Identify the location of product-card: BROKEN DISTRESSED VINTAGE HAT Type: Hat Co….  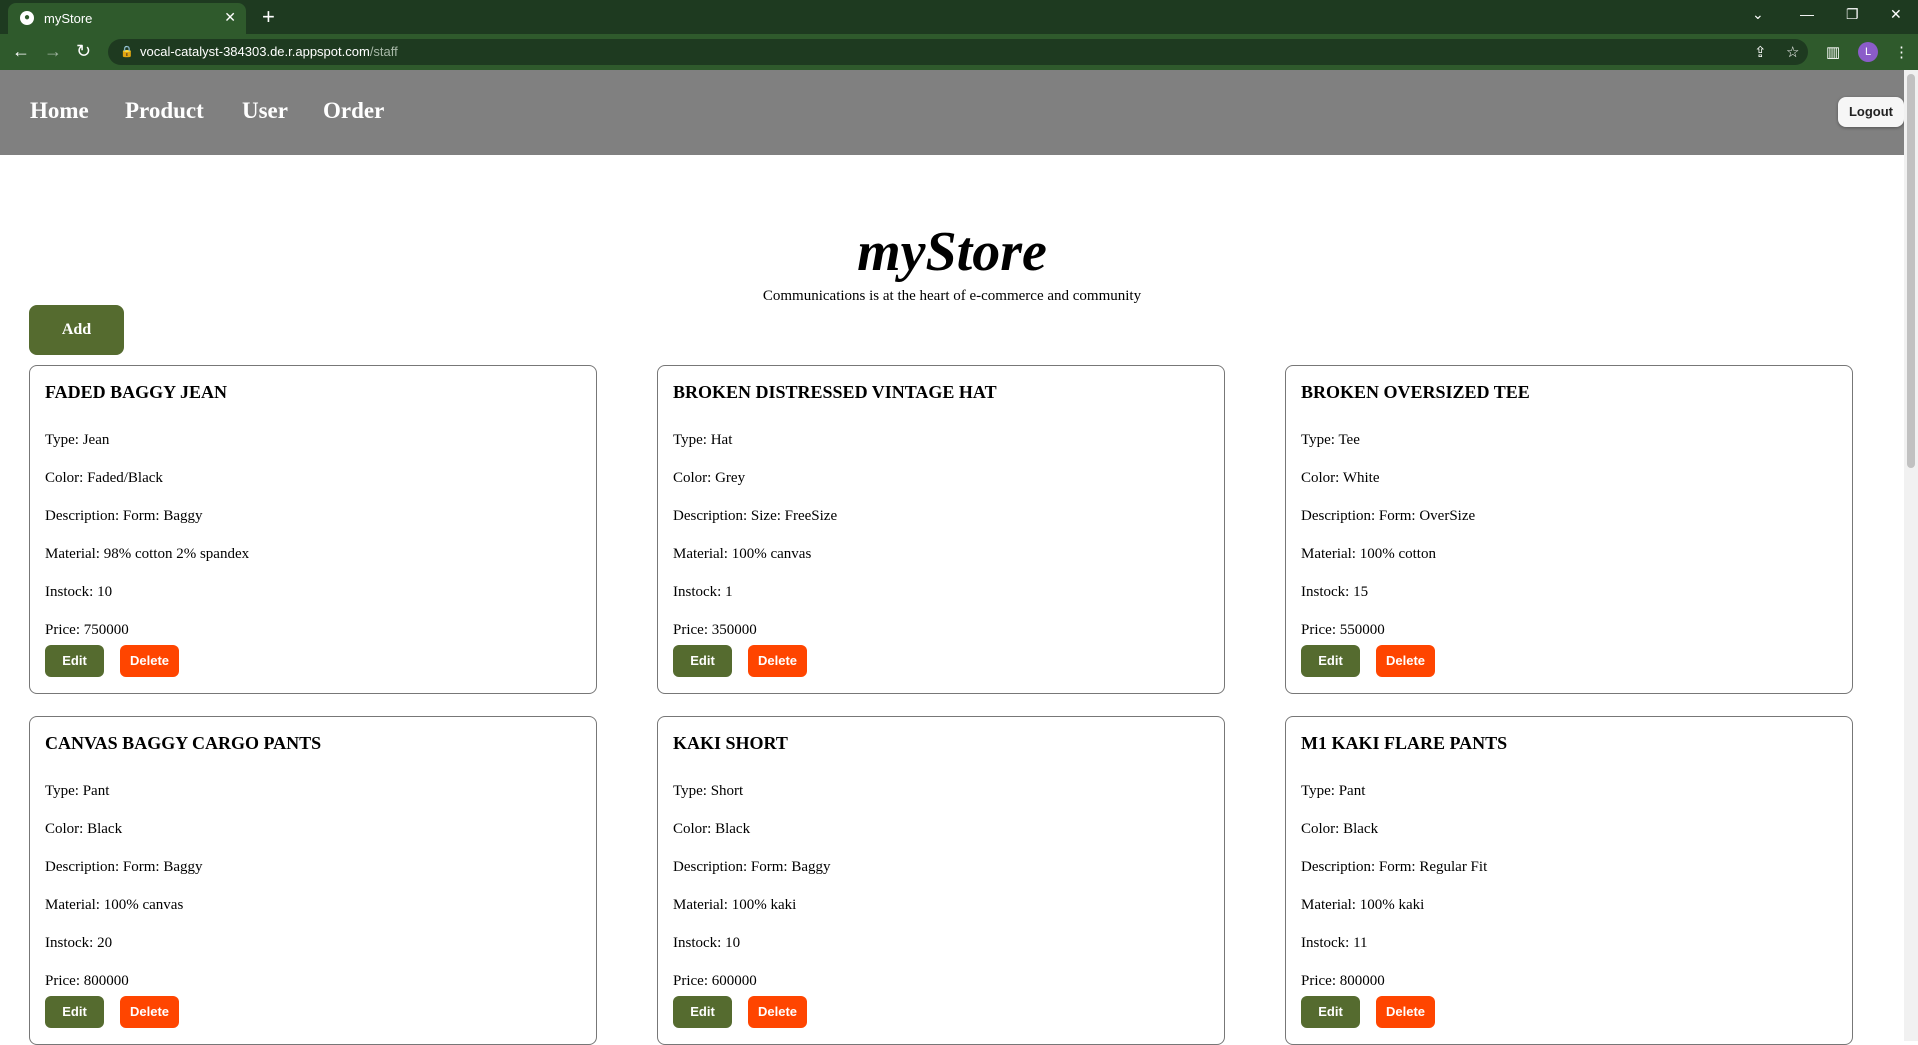
(941, 529).